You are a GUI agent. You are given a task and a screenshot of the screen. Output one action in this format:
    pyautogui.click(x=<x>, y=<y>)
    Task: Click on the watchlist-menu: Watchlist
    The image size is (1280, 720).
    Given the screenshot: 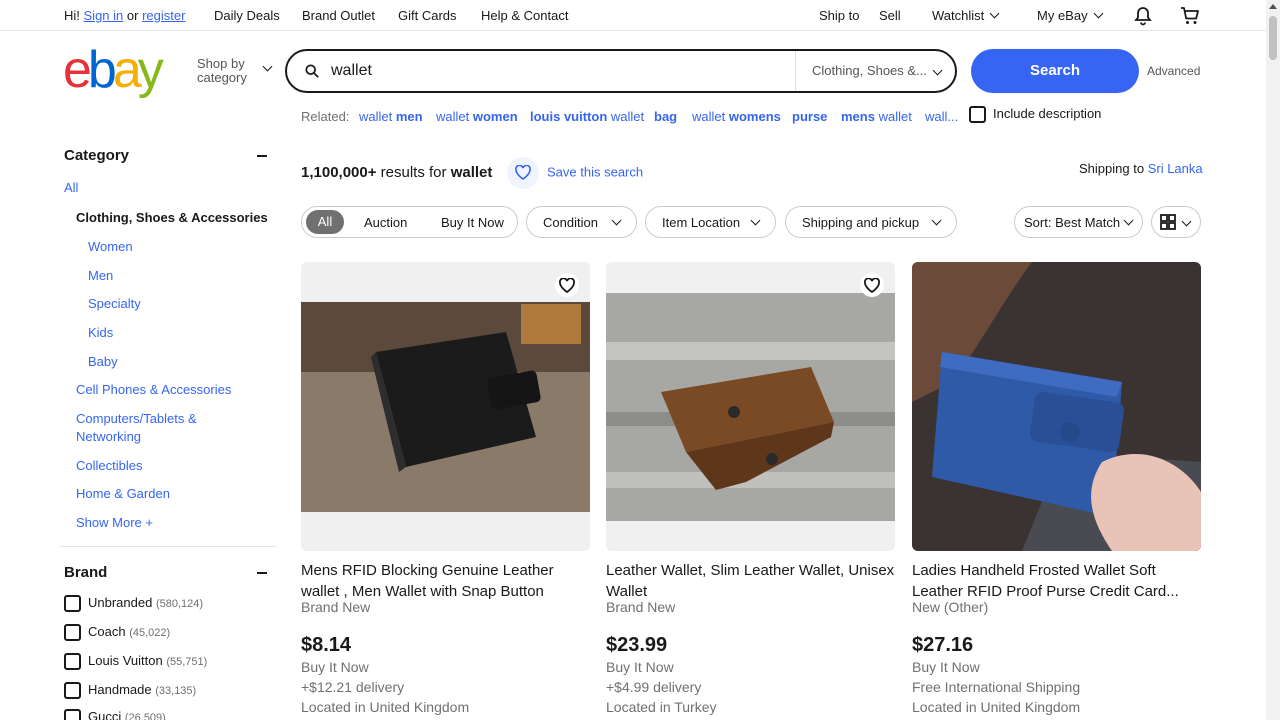 What is the action you would take?
    pyautogui.click(x=966, y=15)
    